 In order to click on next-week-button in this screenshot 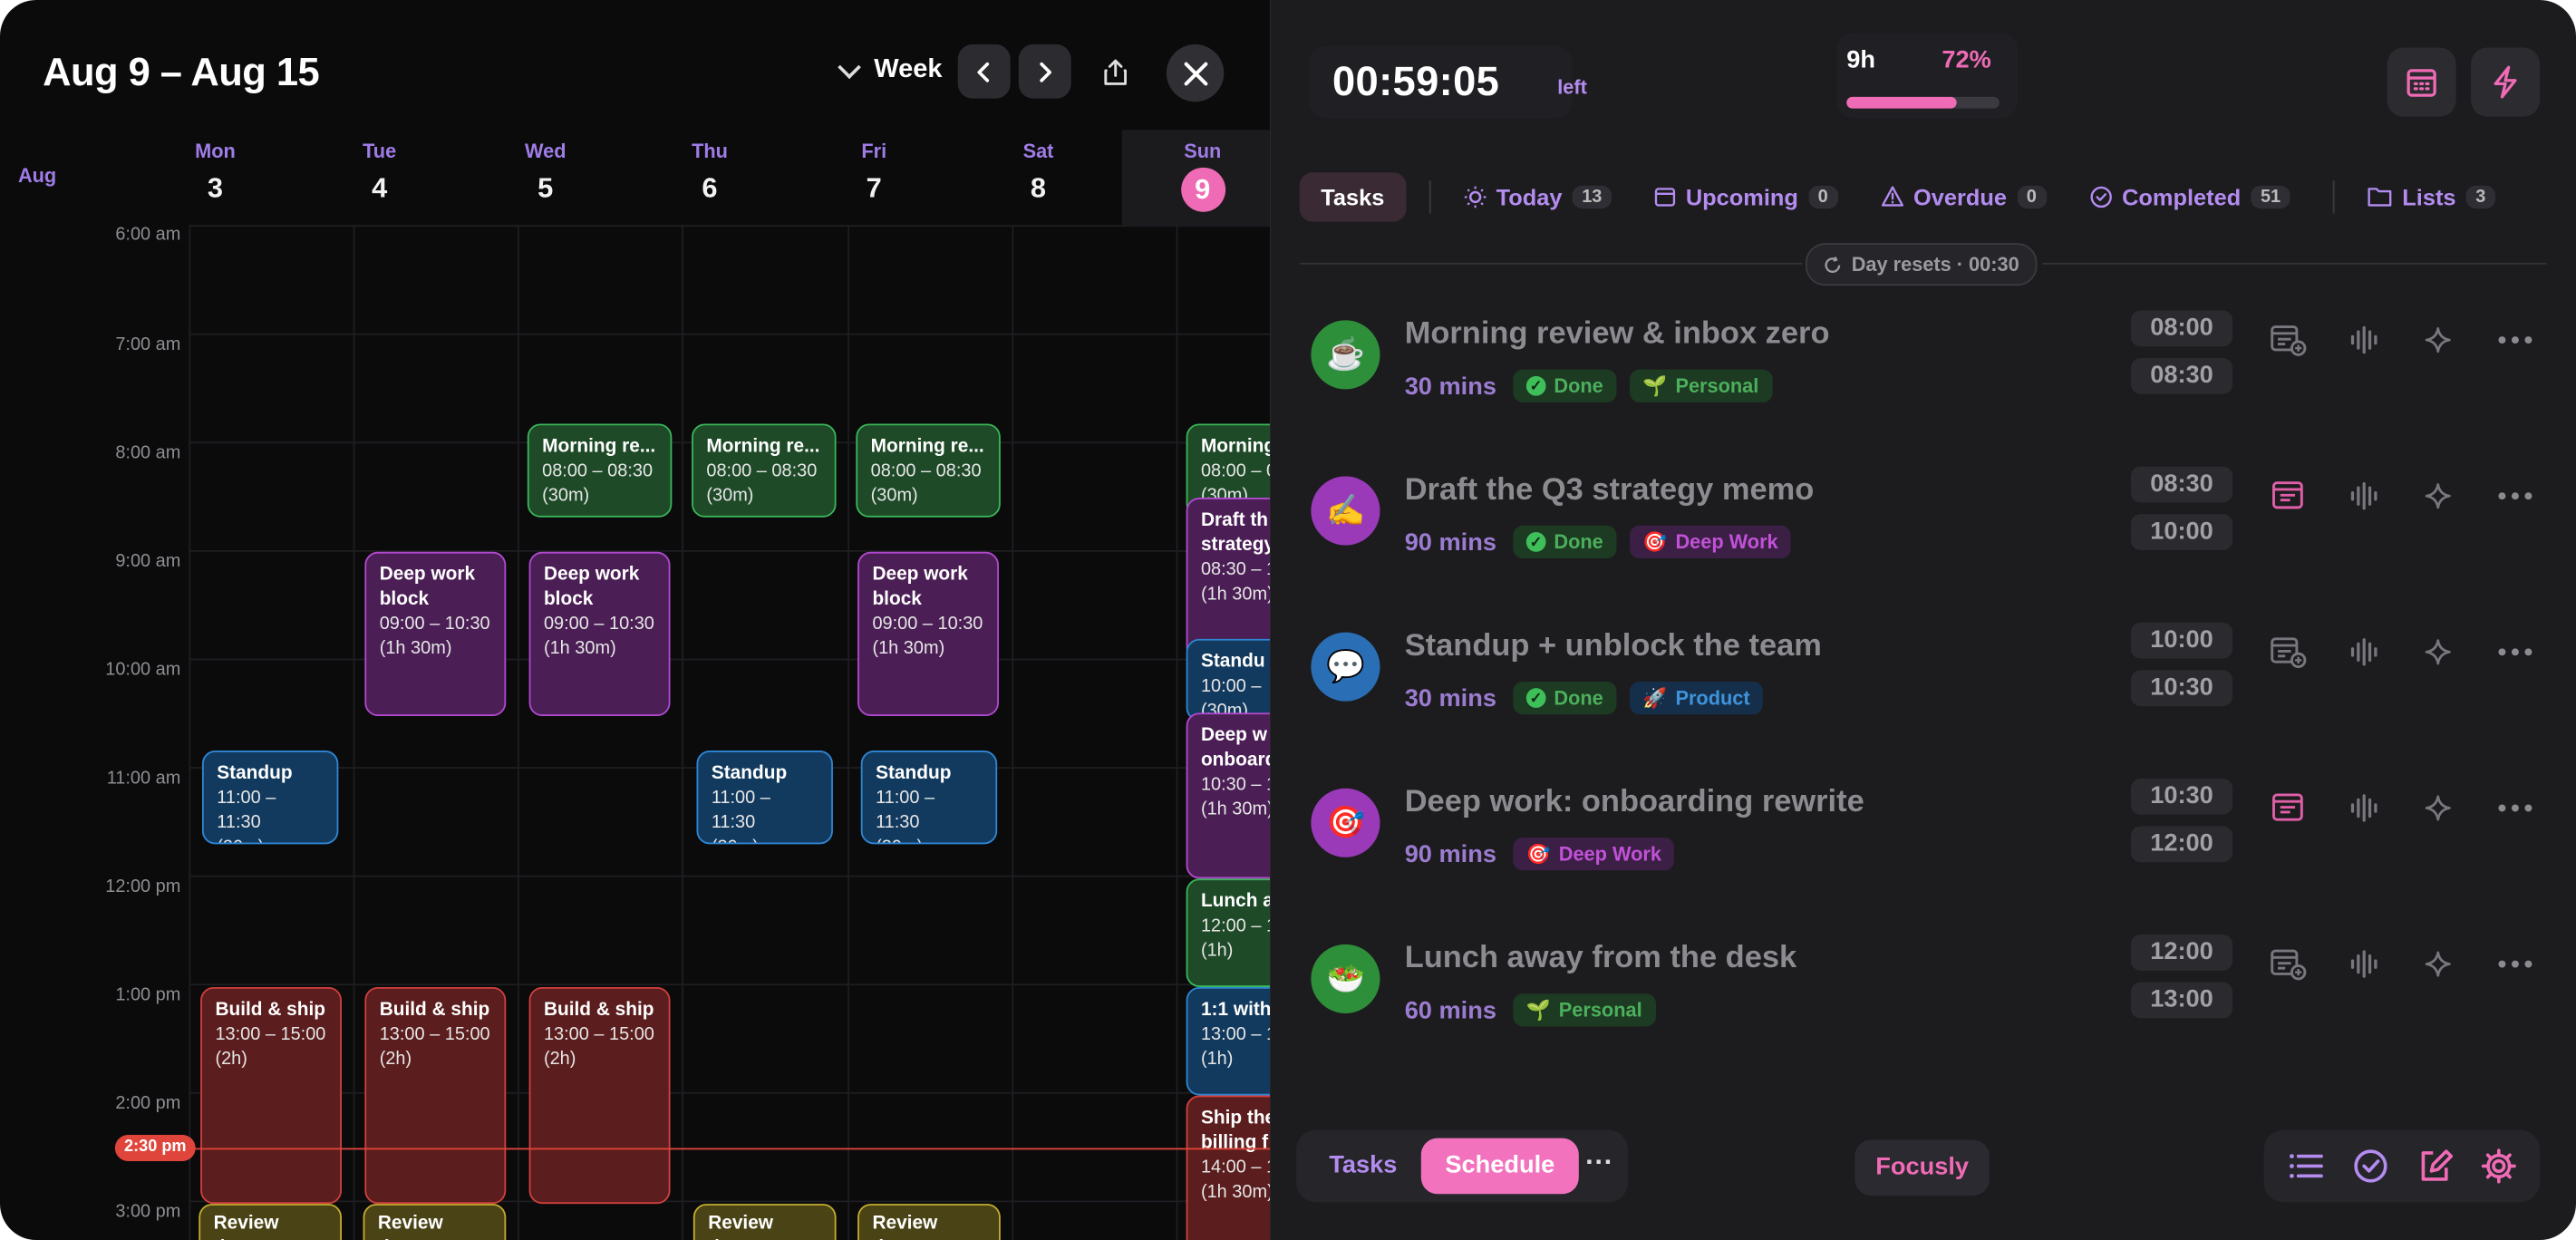, I will do `click(1044, 72)`.